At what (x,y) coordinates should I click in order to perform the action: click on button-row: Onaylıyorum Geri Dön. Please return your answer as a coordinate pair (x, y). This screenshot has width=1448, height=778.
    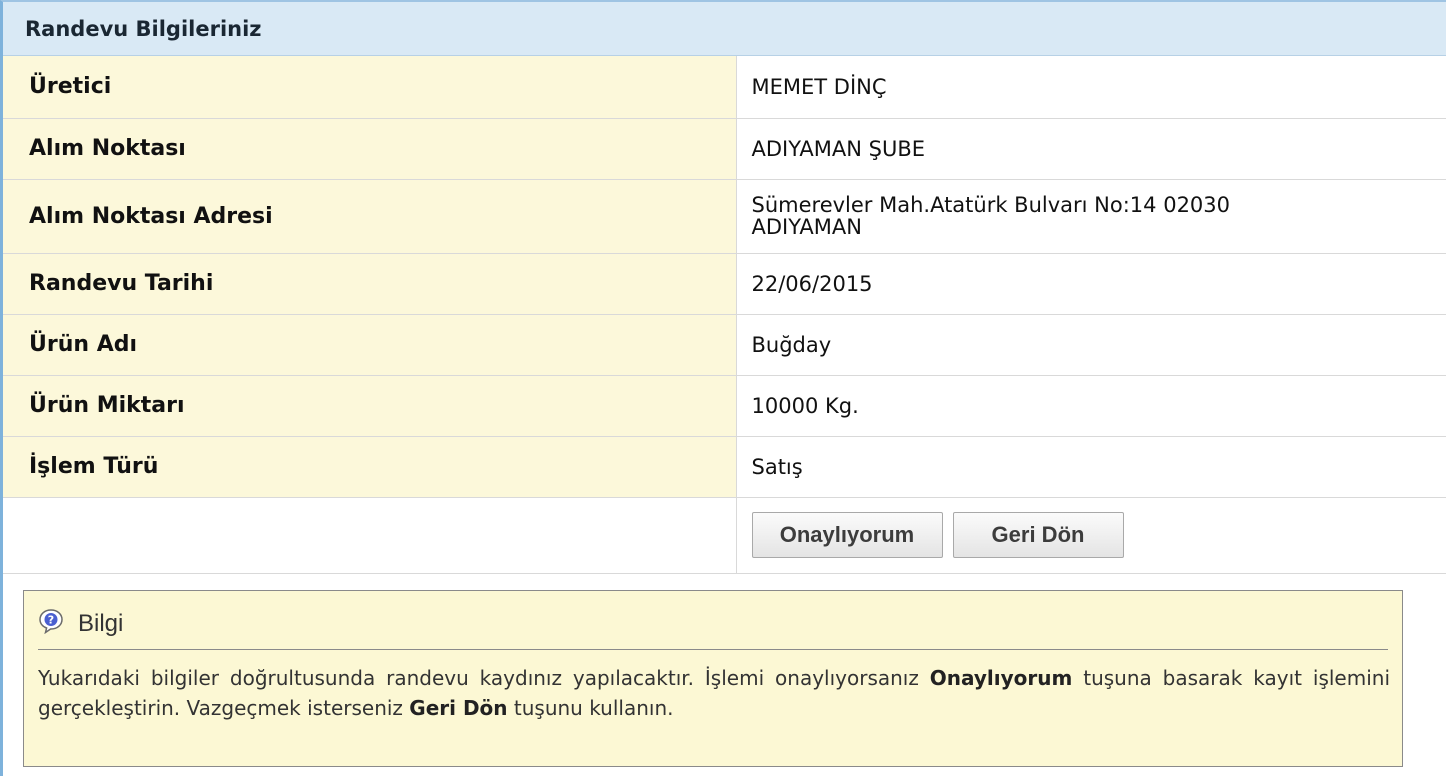
    Looking at the image, I should click on (724, 535).